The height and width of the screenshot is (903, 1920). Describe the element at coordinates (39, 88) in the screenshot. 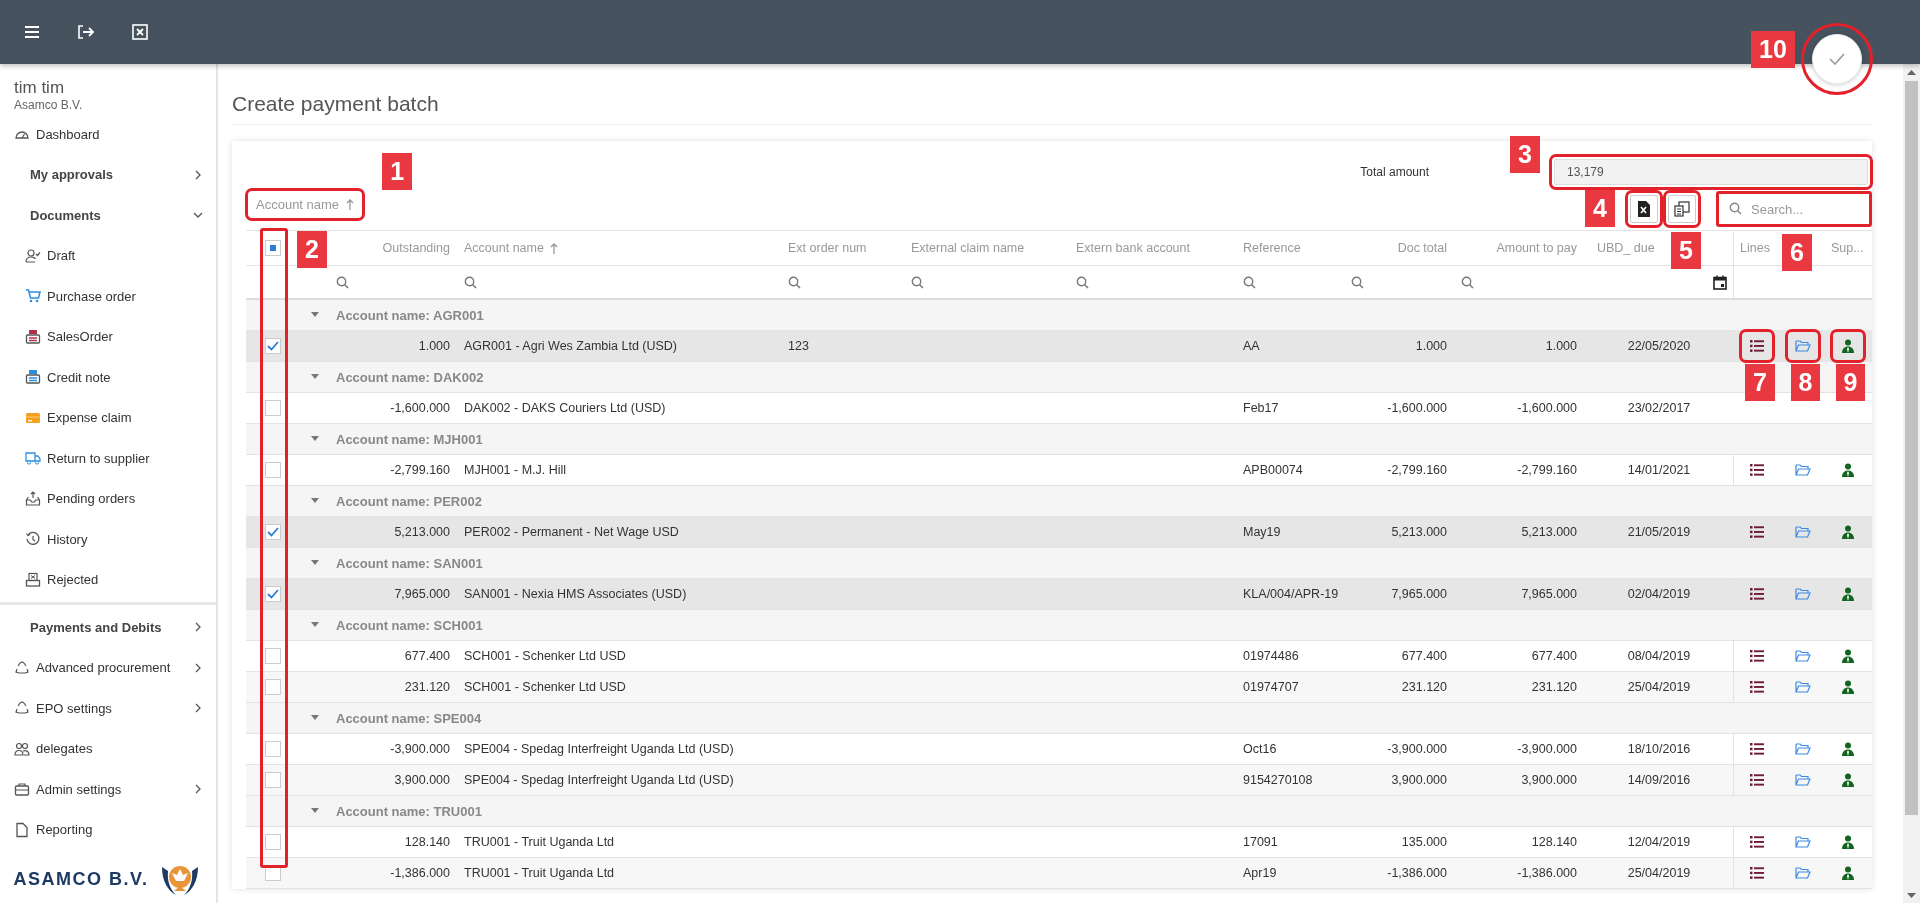

I see `user-name: tim tim` at that location.